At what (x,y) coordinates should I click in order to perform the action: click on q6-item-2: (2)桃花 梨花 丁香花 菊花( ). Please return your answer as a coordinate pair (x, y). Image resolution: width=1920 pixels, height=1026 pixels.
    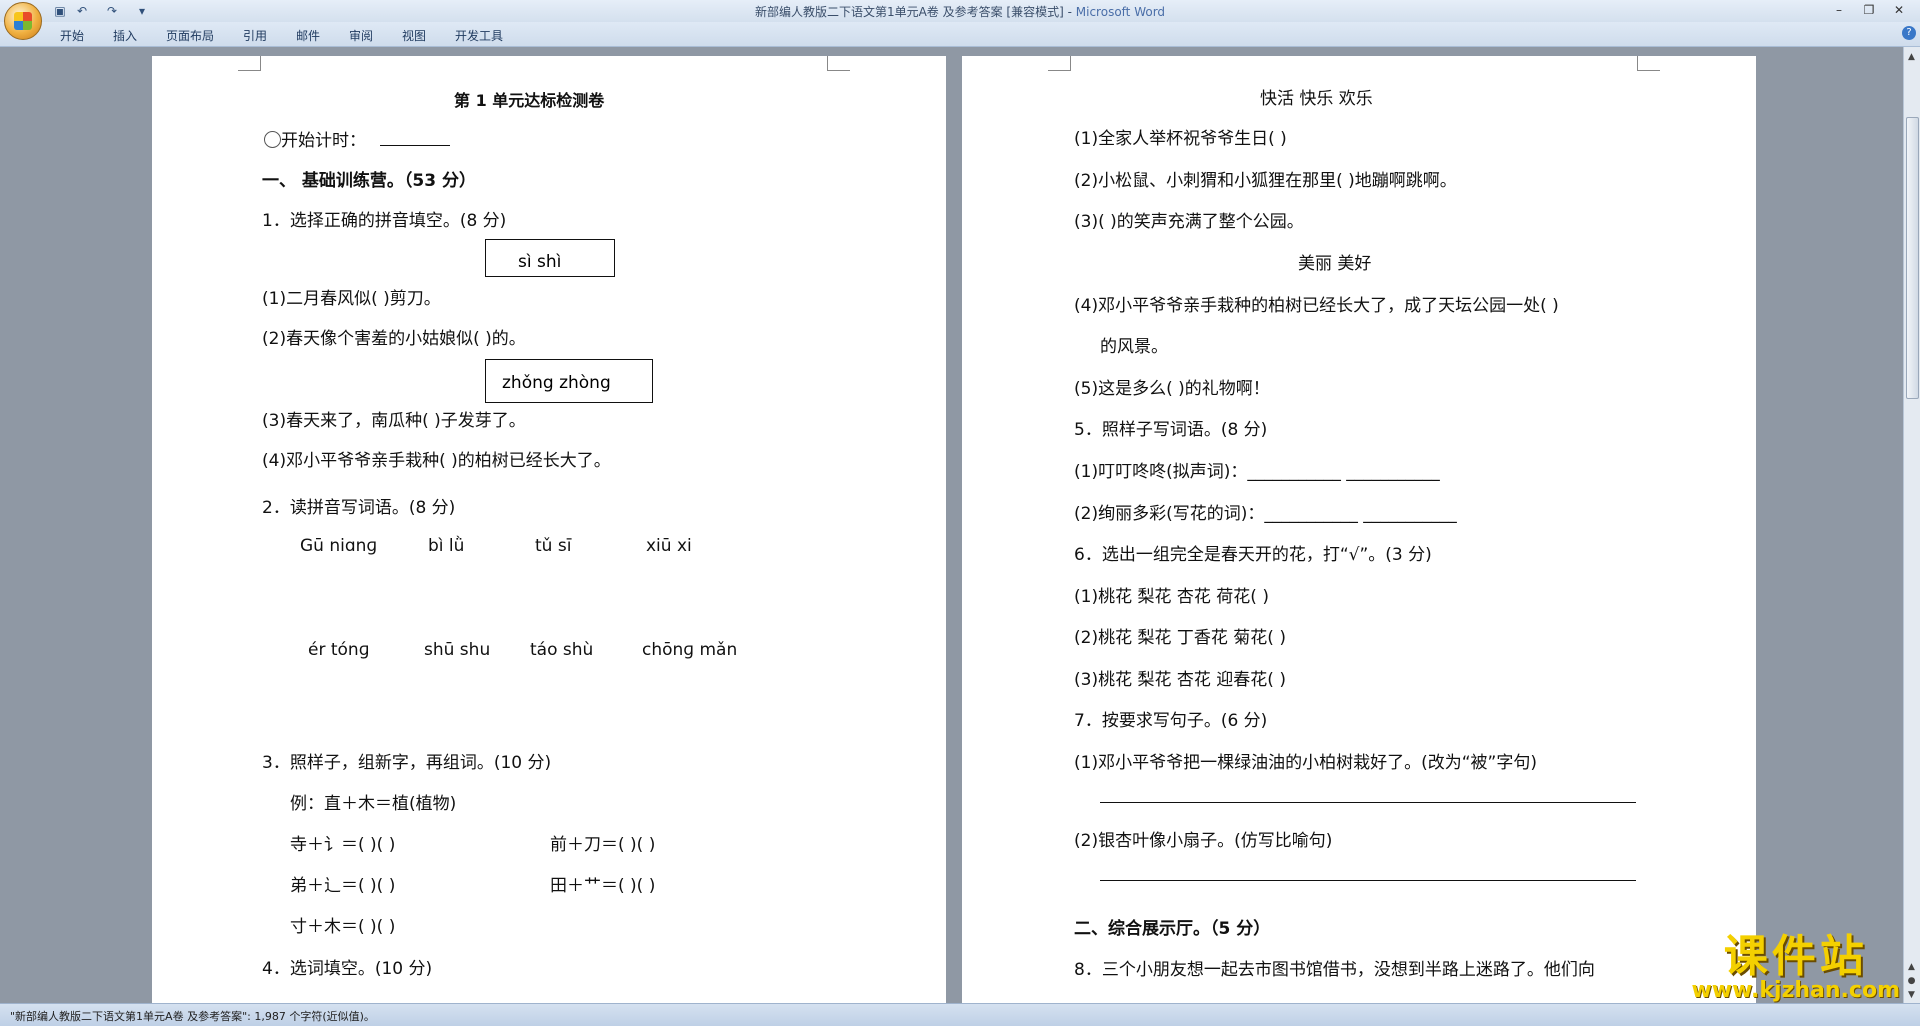
    Looking at the image, I should click on (1180, 638).